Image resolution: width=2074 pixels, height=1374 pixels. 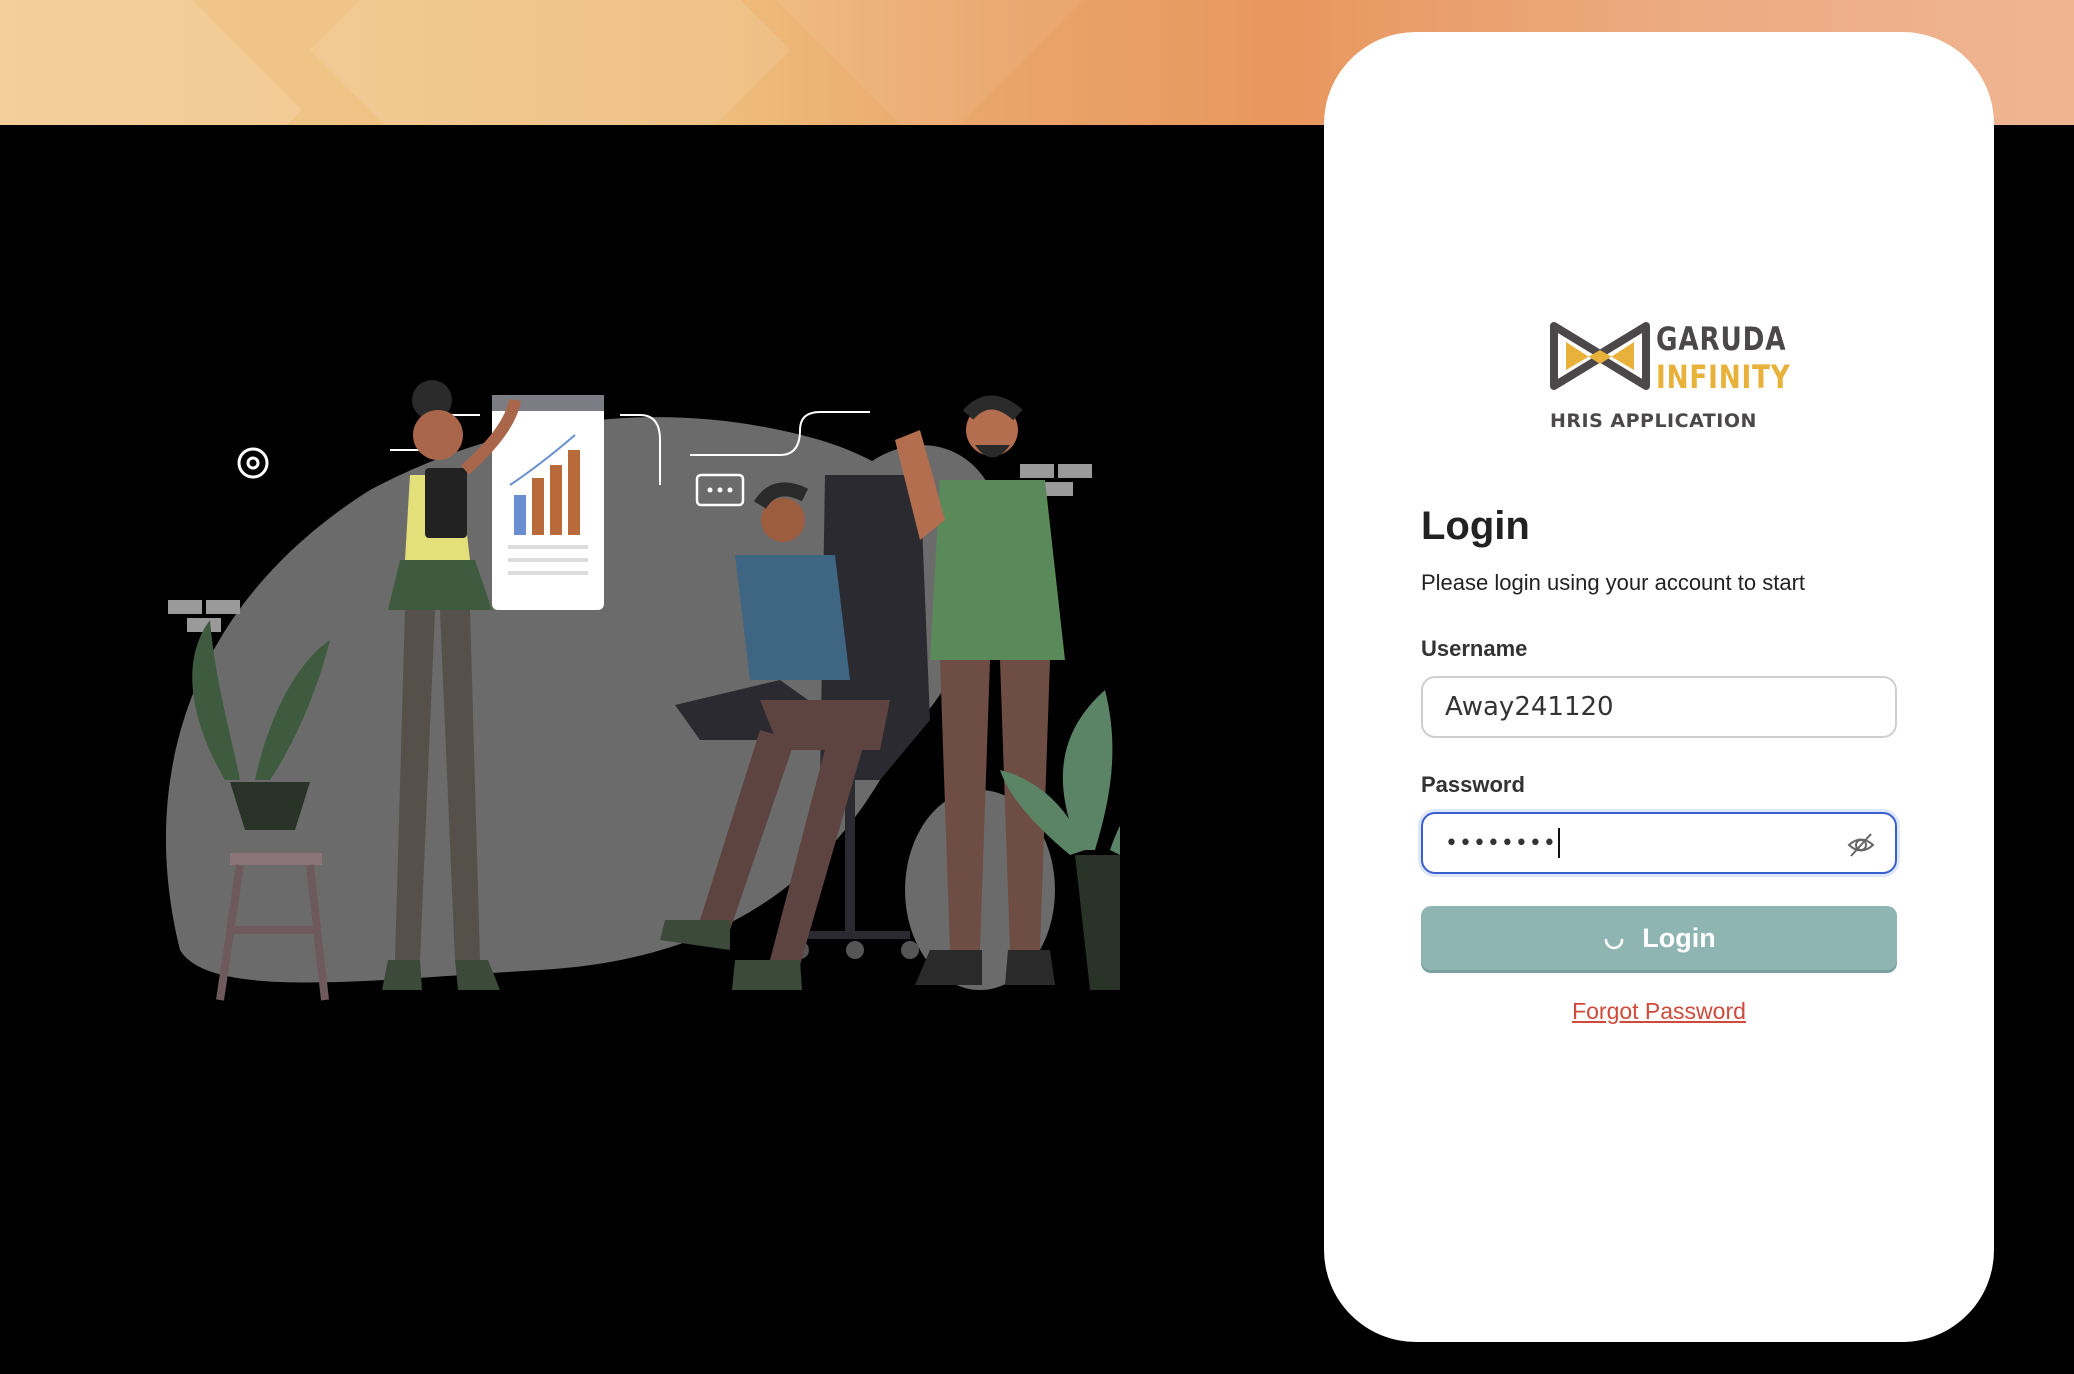 What do you see at coordinates (1475, 526) in the screenshot?
I see `login-title: Login` at bounding box center [1475, 526].